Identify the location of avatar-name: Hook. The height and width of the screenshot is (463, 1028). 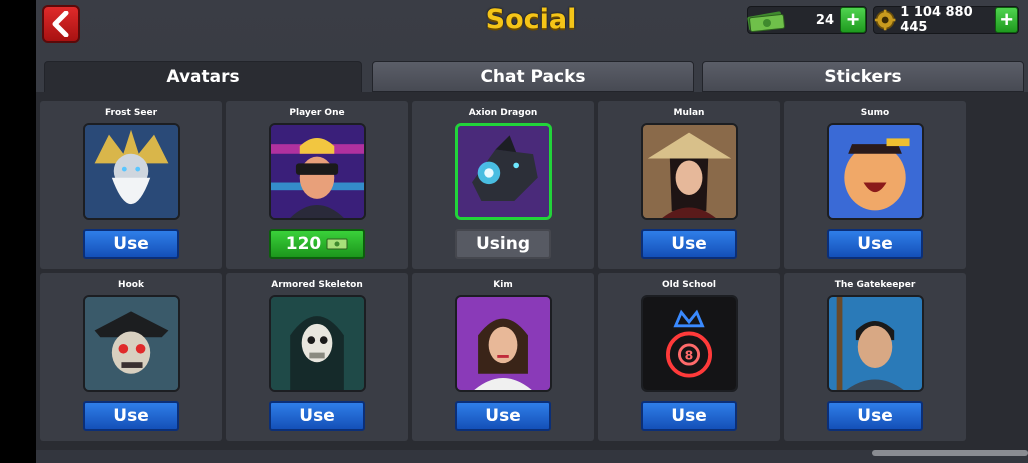
(131, 285).